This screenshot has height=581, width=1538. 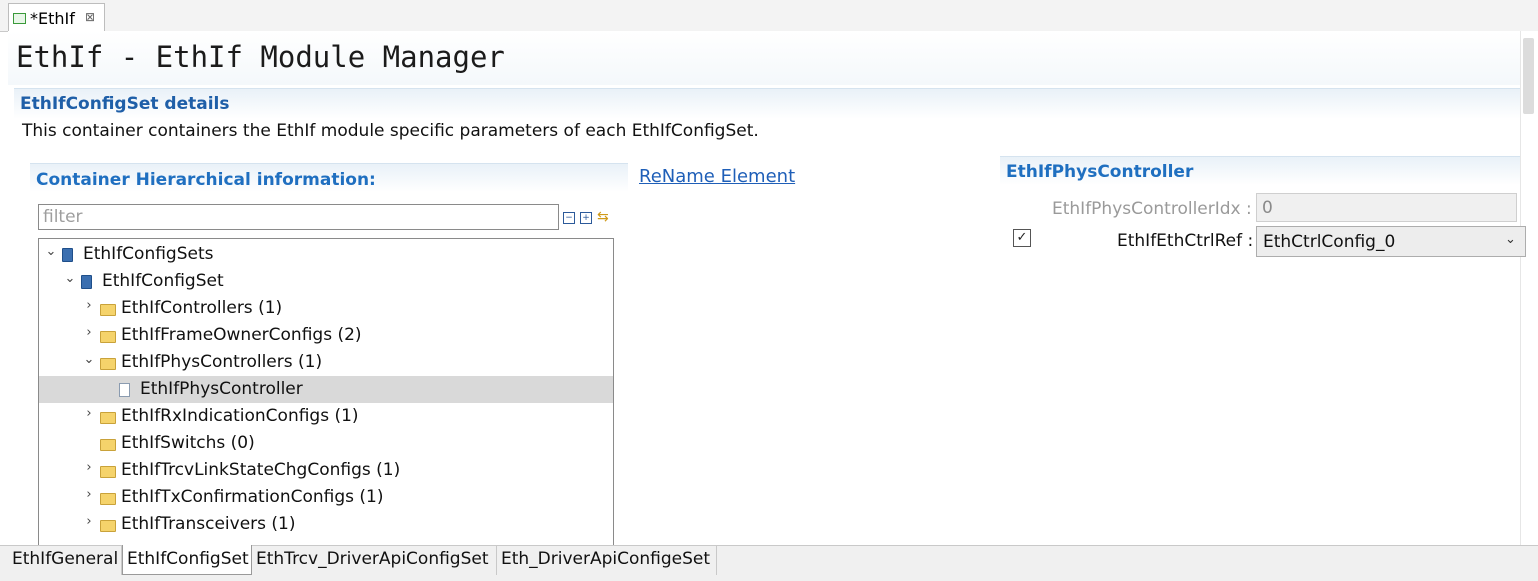 What do you see at coordinates (125, 104) in the screenshot?
I see `details-title: EthIfConfigSet details` at bounding box center [125, 104].